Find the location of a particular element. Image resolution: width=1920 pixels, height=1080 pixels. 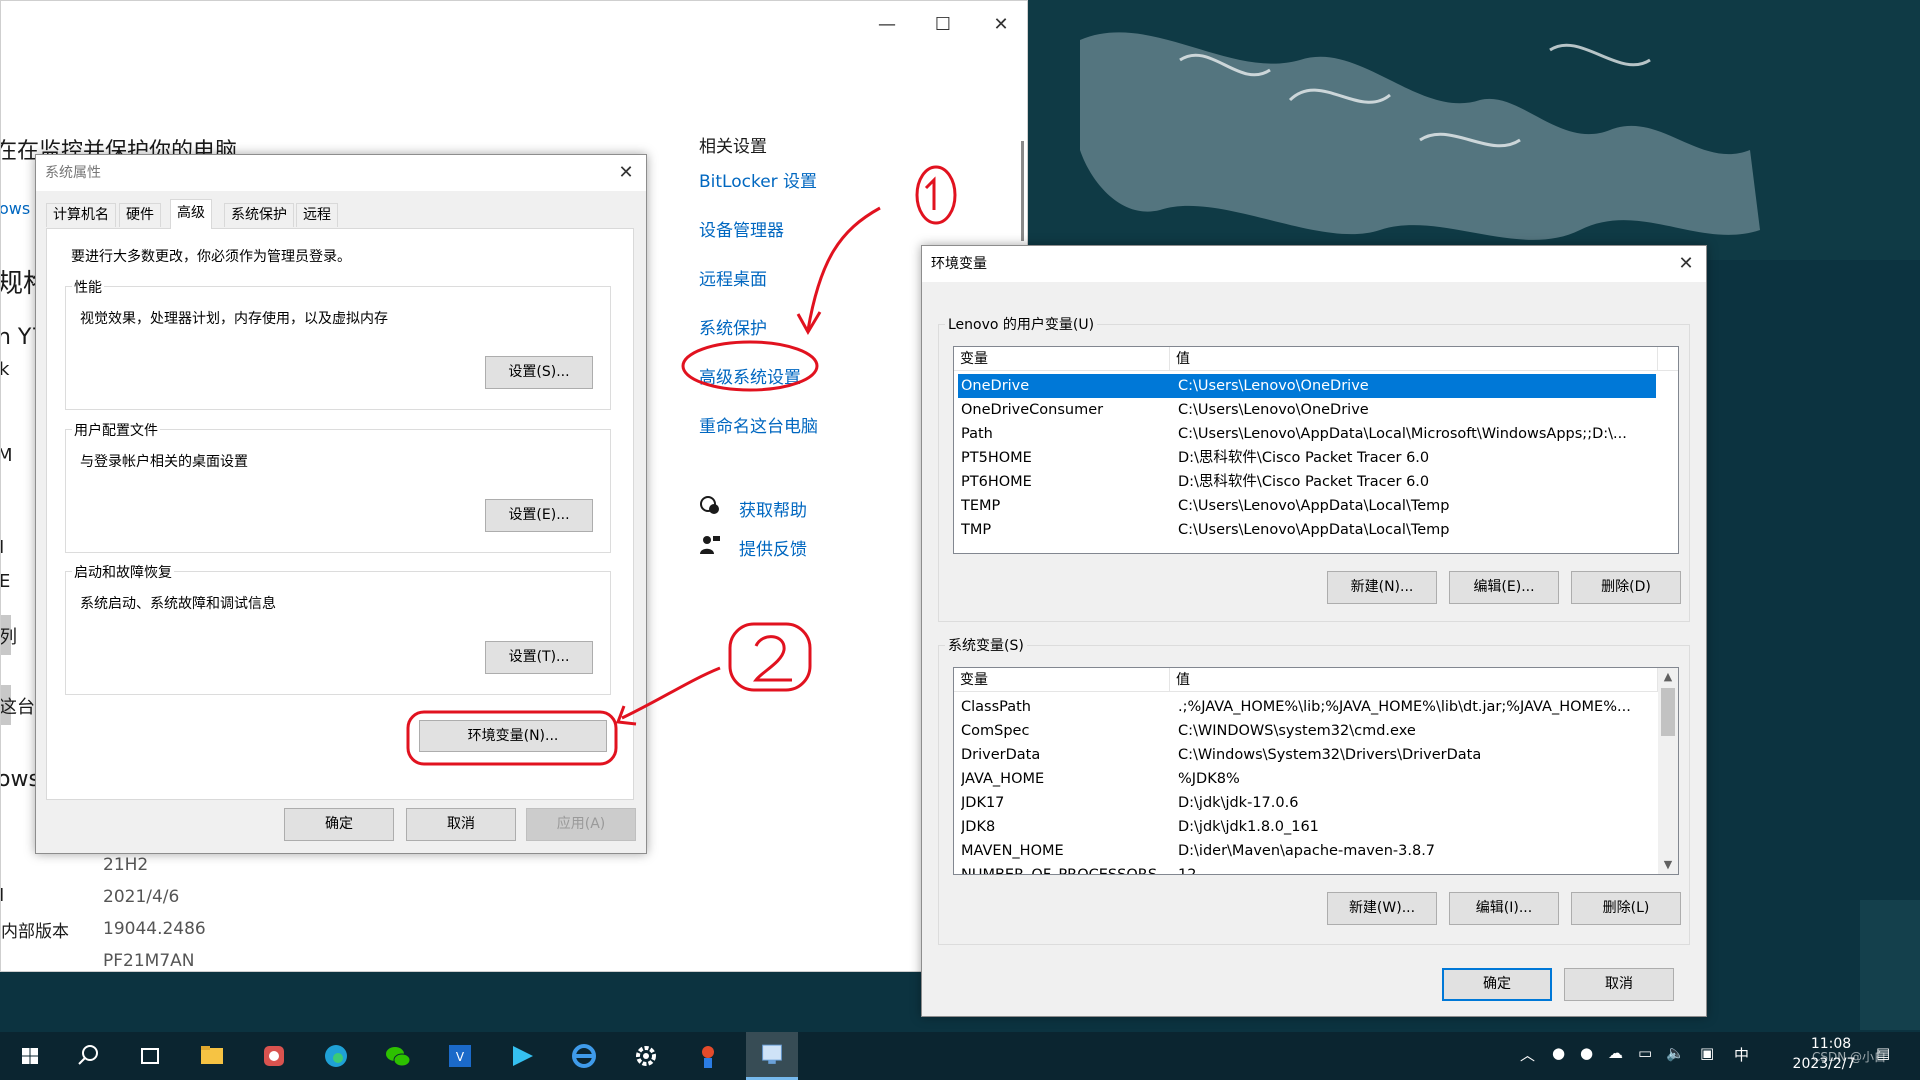

get-help-link: 获取帮助 is located at coordinates (773, 508).